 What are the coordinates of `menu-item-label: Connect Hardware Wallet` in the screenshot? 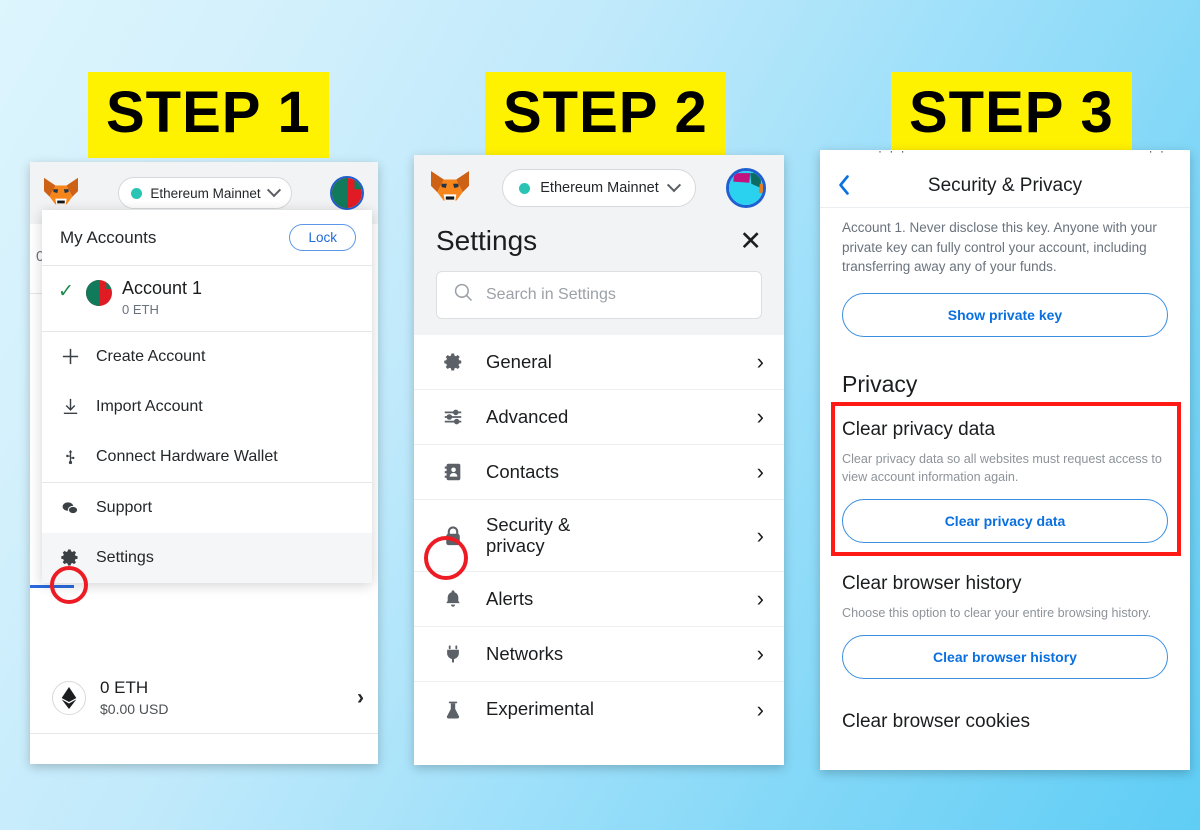 It's located at (187, 456).